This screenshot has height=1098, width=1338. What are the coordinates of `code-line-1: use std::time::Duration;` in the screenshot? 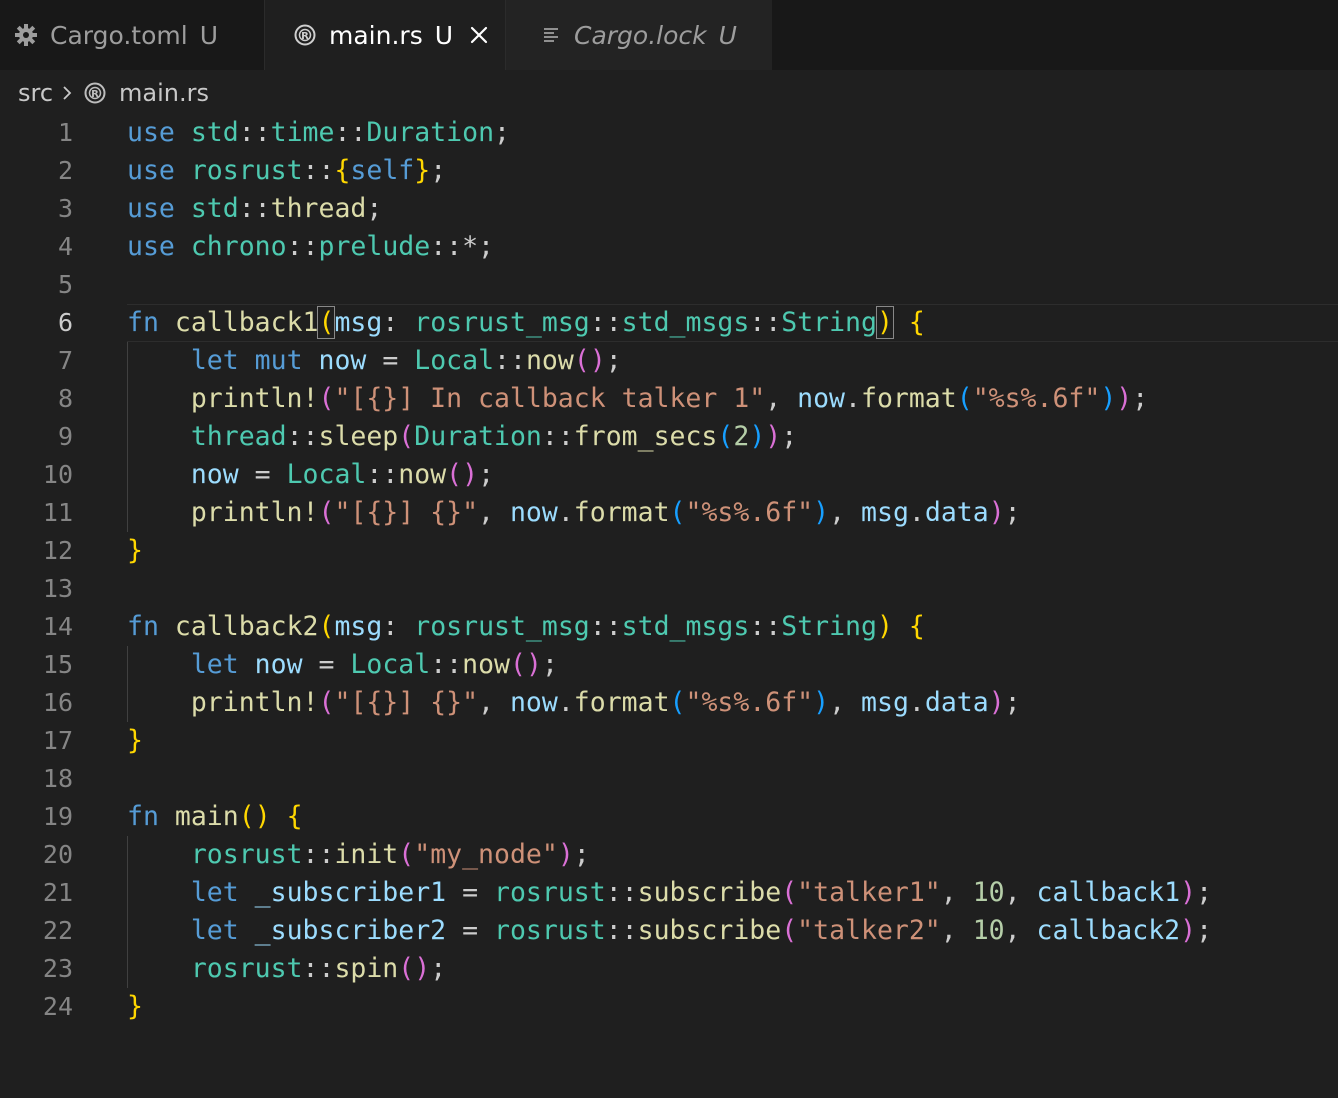 It's located at (732, 133).